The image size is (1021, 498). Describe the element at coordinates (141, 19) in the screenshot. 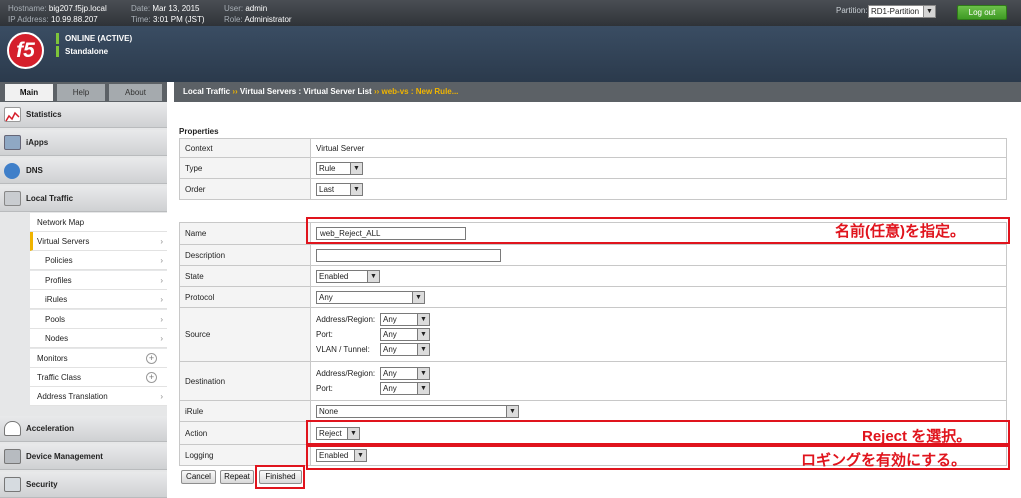

I see `time-label: Time:` at that location.